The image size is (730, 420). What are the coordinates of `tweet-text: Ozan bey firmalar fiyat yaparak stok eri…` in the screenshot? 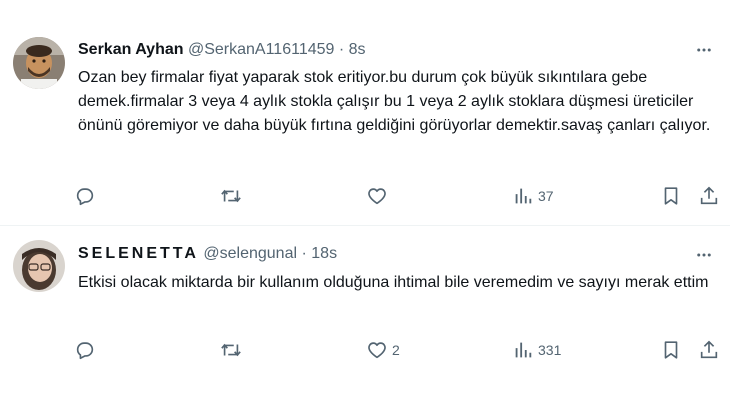 It's located at (394, 101).